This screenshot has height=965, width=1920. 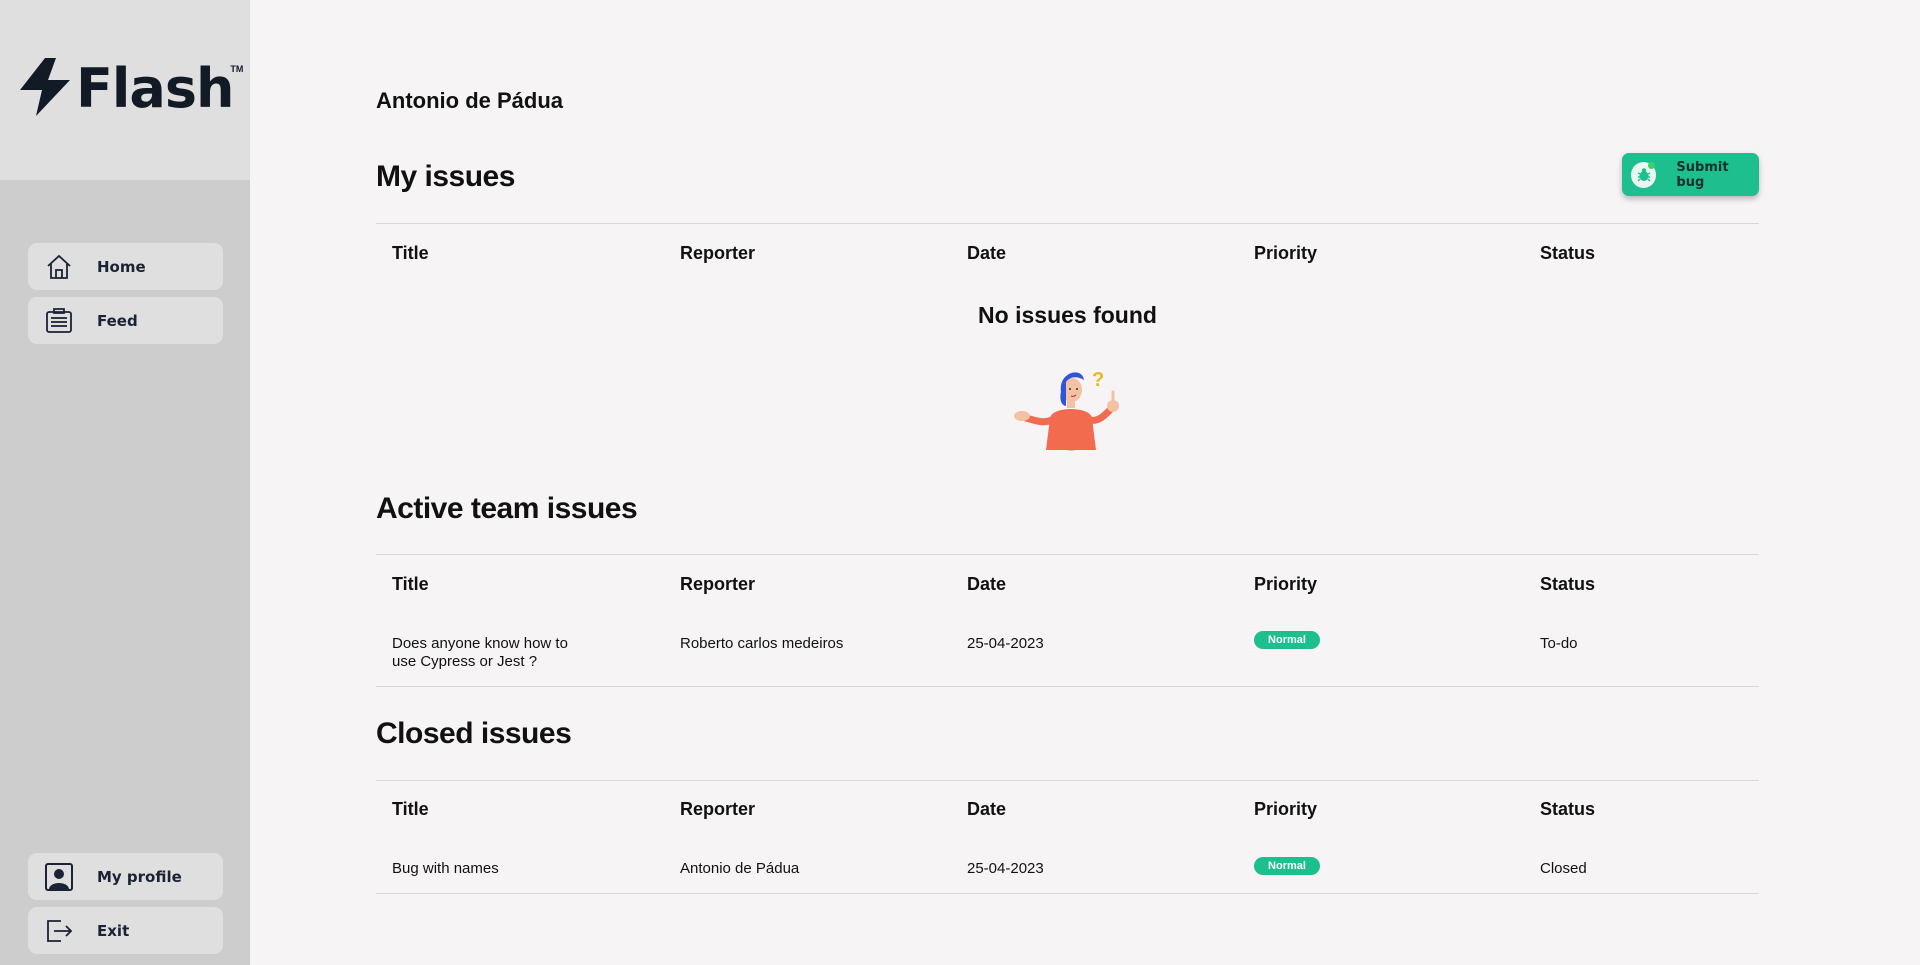 What do you see at coordinates (1559, 643) in the screenshot?
I see `issue-status: To-do` at bounding box center [1559, 643].